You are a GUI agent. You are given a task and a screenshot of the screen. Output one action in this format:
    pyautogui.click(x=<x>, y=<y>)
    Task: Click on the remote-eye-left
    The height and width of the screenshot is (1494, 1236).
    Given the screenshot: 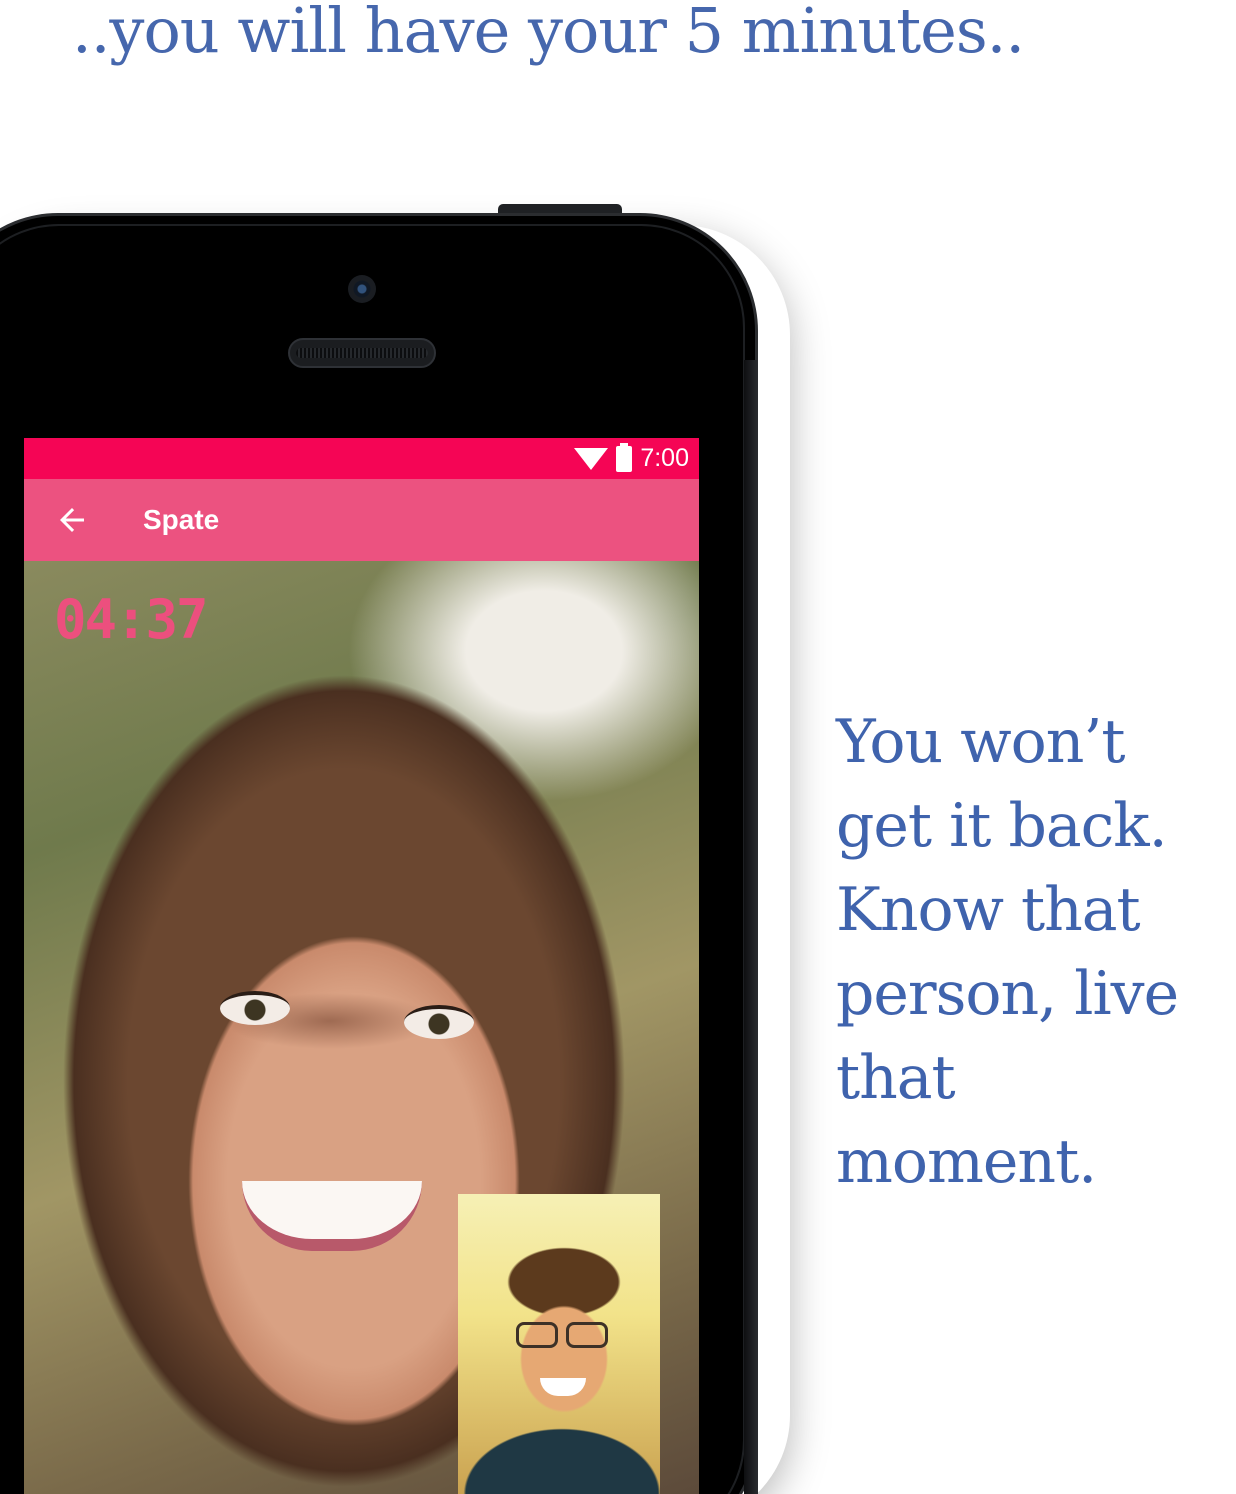 What is the action you would take?
    pyautogui.click(x=255, y=1008)
    